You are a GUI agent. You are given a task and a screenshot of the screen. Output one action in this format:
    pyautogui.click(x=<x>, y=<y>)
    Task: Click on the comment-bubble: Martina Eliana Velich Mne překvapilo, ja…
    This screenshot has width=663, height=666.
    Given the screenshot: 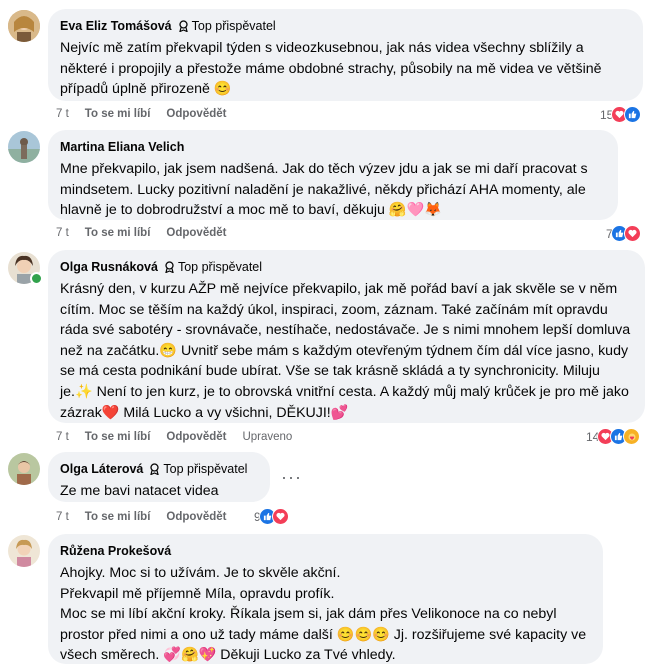 What is the action you would take?
    pyautogui.click(x=333, y=175)
    